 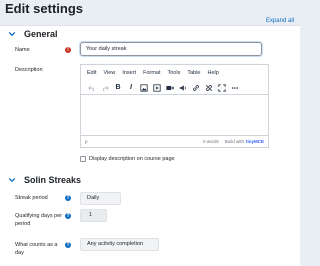 I want to click on solin-section-title: Solin Streaks, so click(x=53, y=180).